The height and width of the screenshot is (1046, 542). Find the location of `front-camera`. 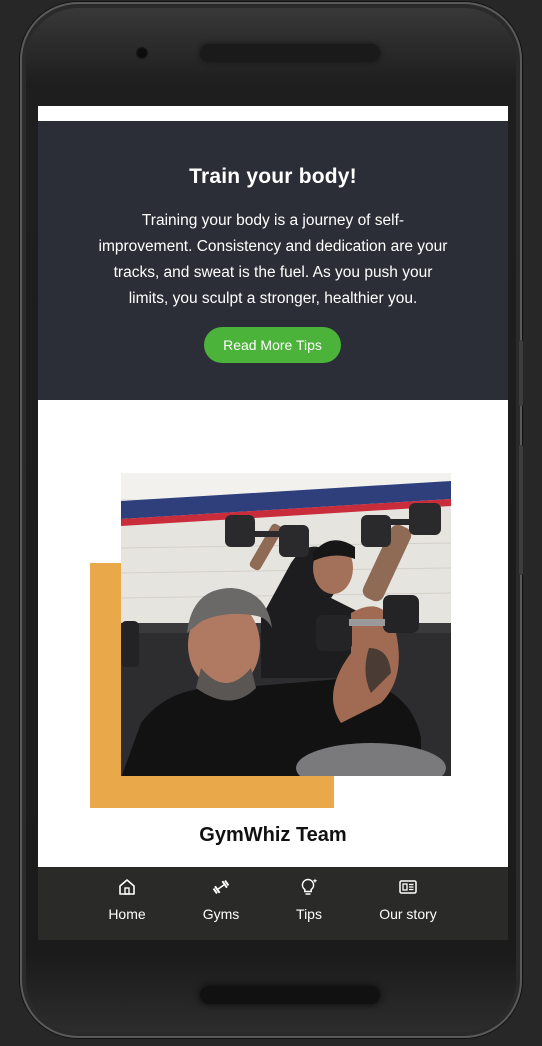

front-camera is located at coordinates (142, 53).